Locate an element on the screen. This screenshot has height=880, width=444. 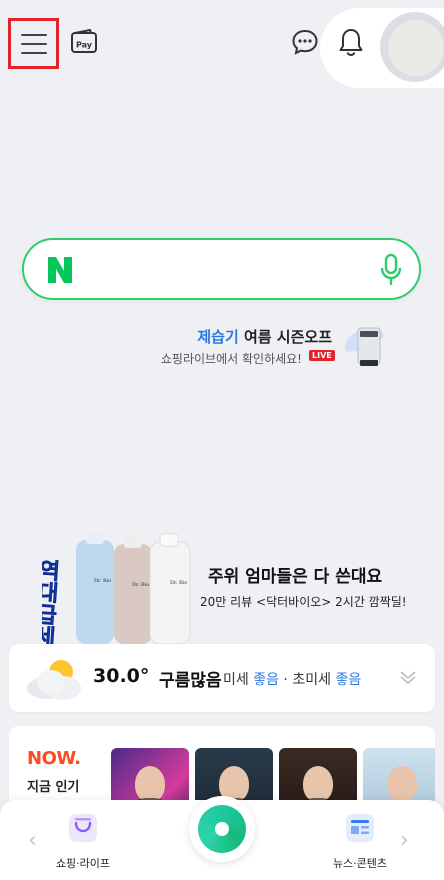
avatar is located at coordinates (416, 48).